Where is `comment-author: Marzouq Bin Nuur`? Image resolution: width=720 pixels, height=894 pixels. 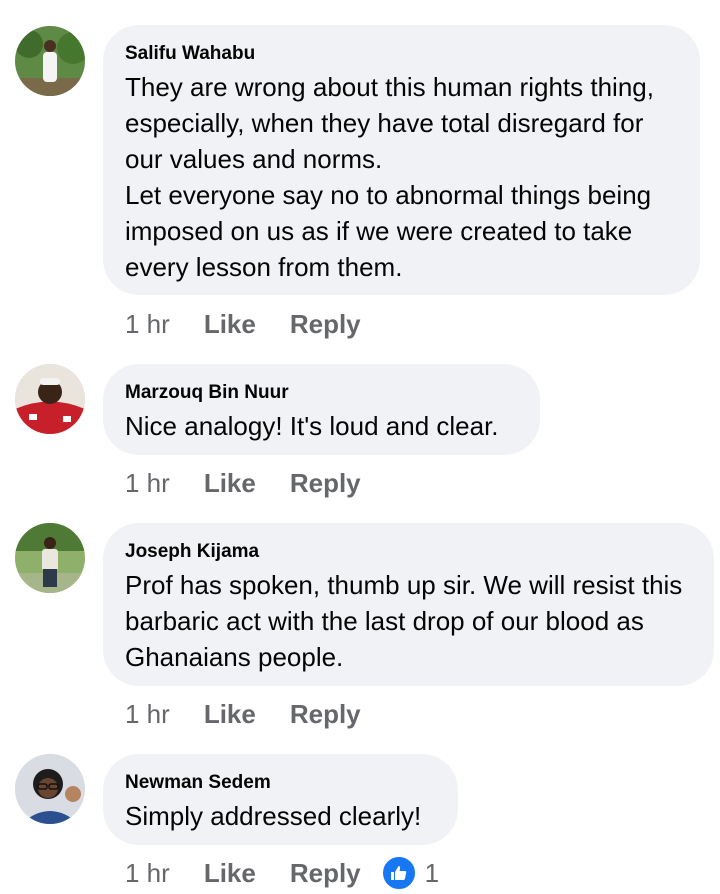
comment-author: Marzouq Bin Nuur is located at coordinates (321, 393).